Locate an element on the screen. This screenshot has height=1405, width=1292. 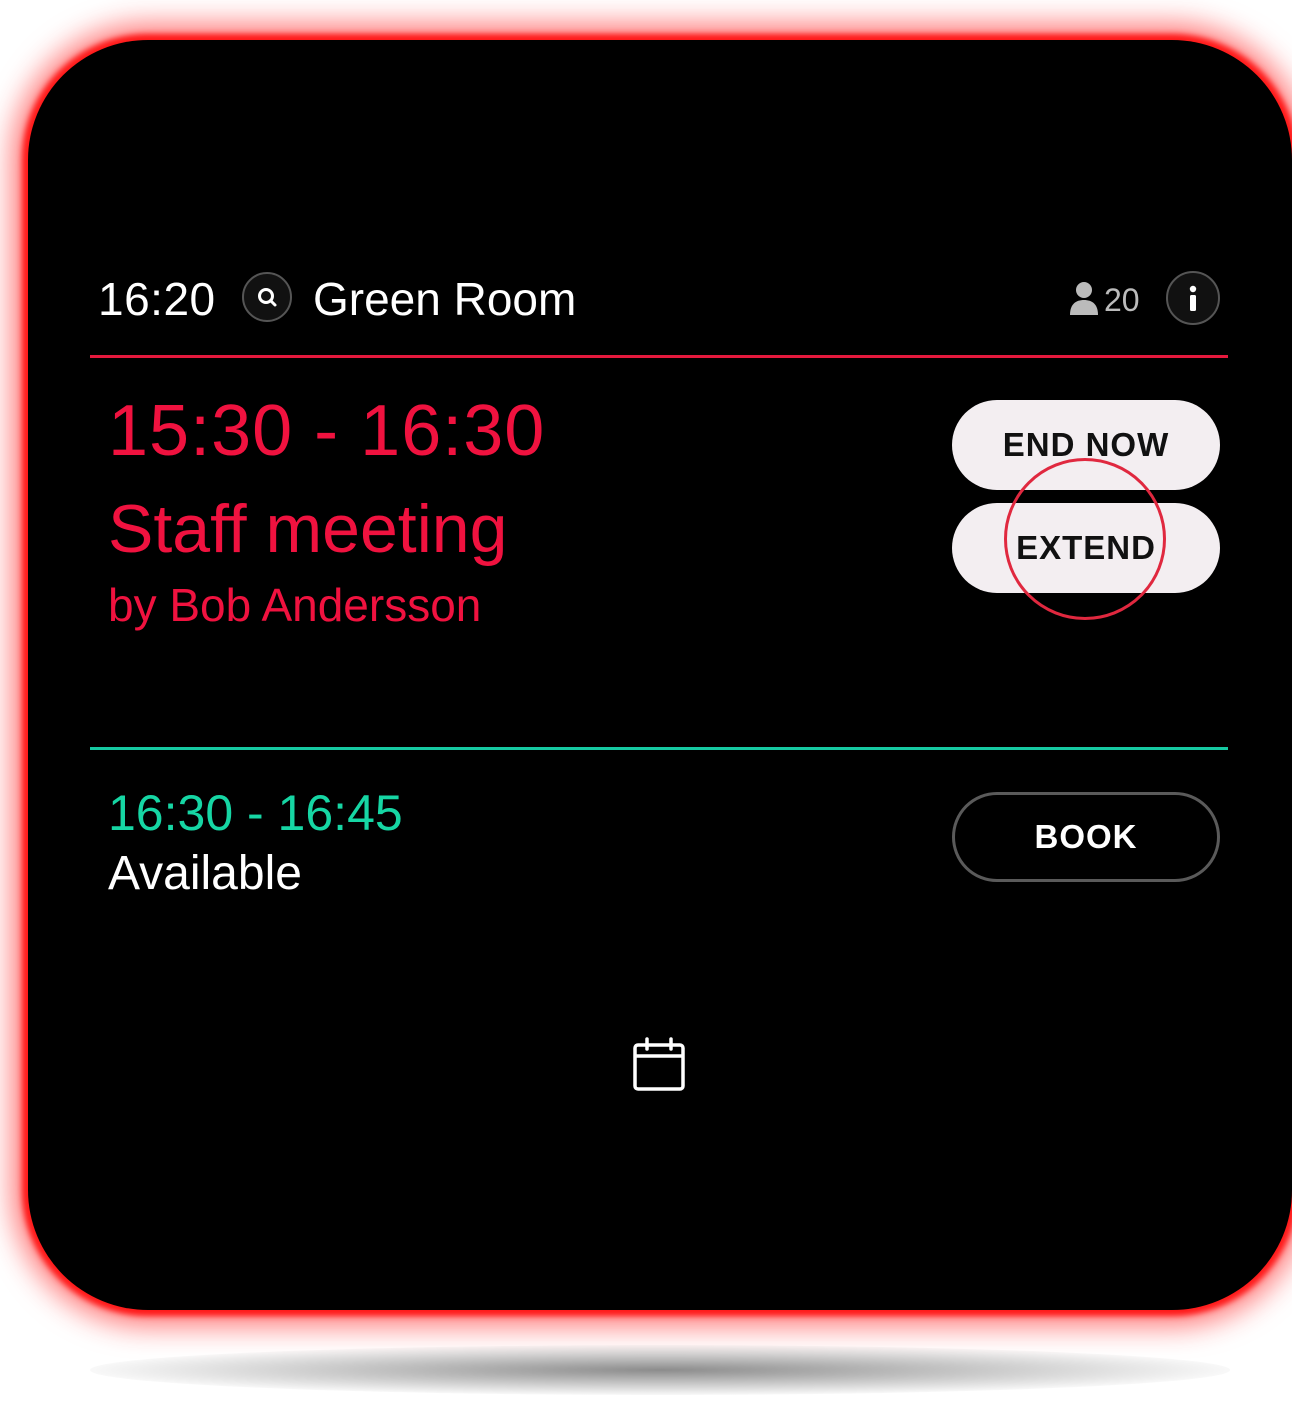
capacity-count: 20 is located at coordinates (1122, 300).